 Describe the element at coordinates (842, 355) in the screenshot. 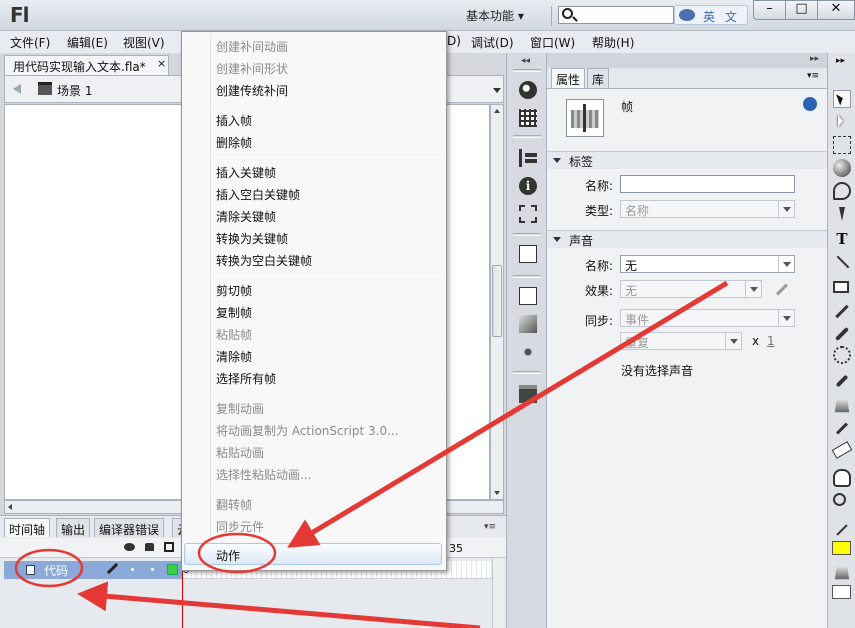

I see `deco-tool-icon` at that location.